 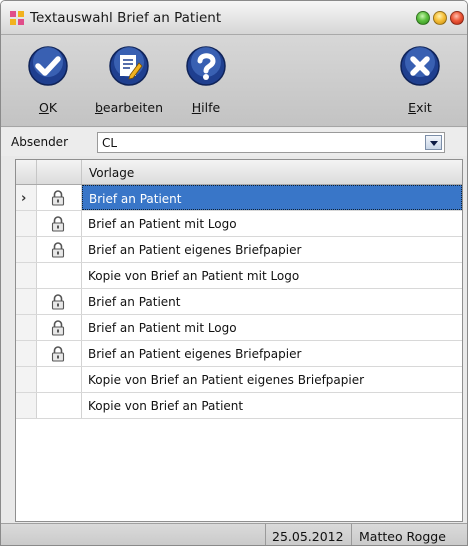 What do you see at coordinates (112, 173) in the screenshot?
I see `header-vorlage-label: Vorlage` at bounding box center [112, 173].